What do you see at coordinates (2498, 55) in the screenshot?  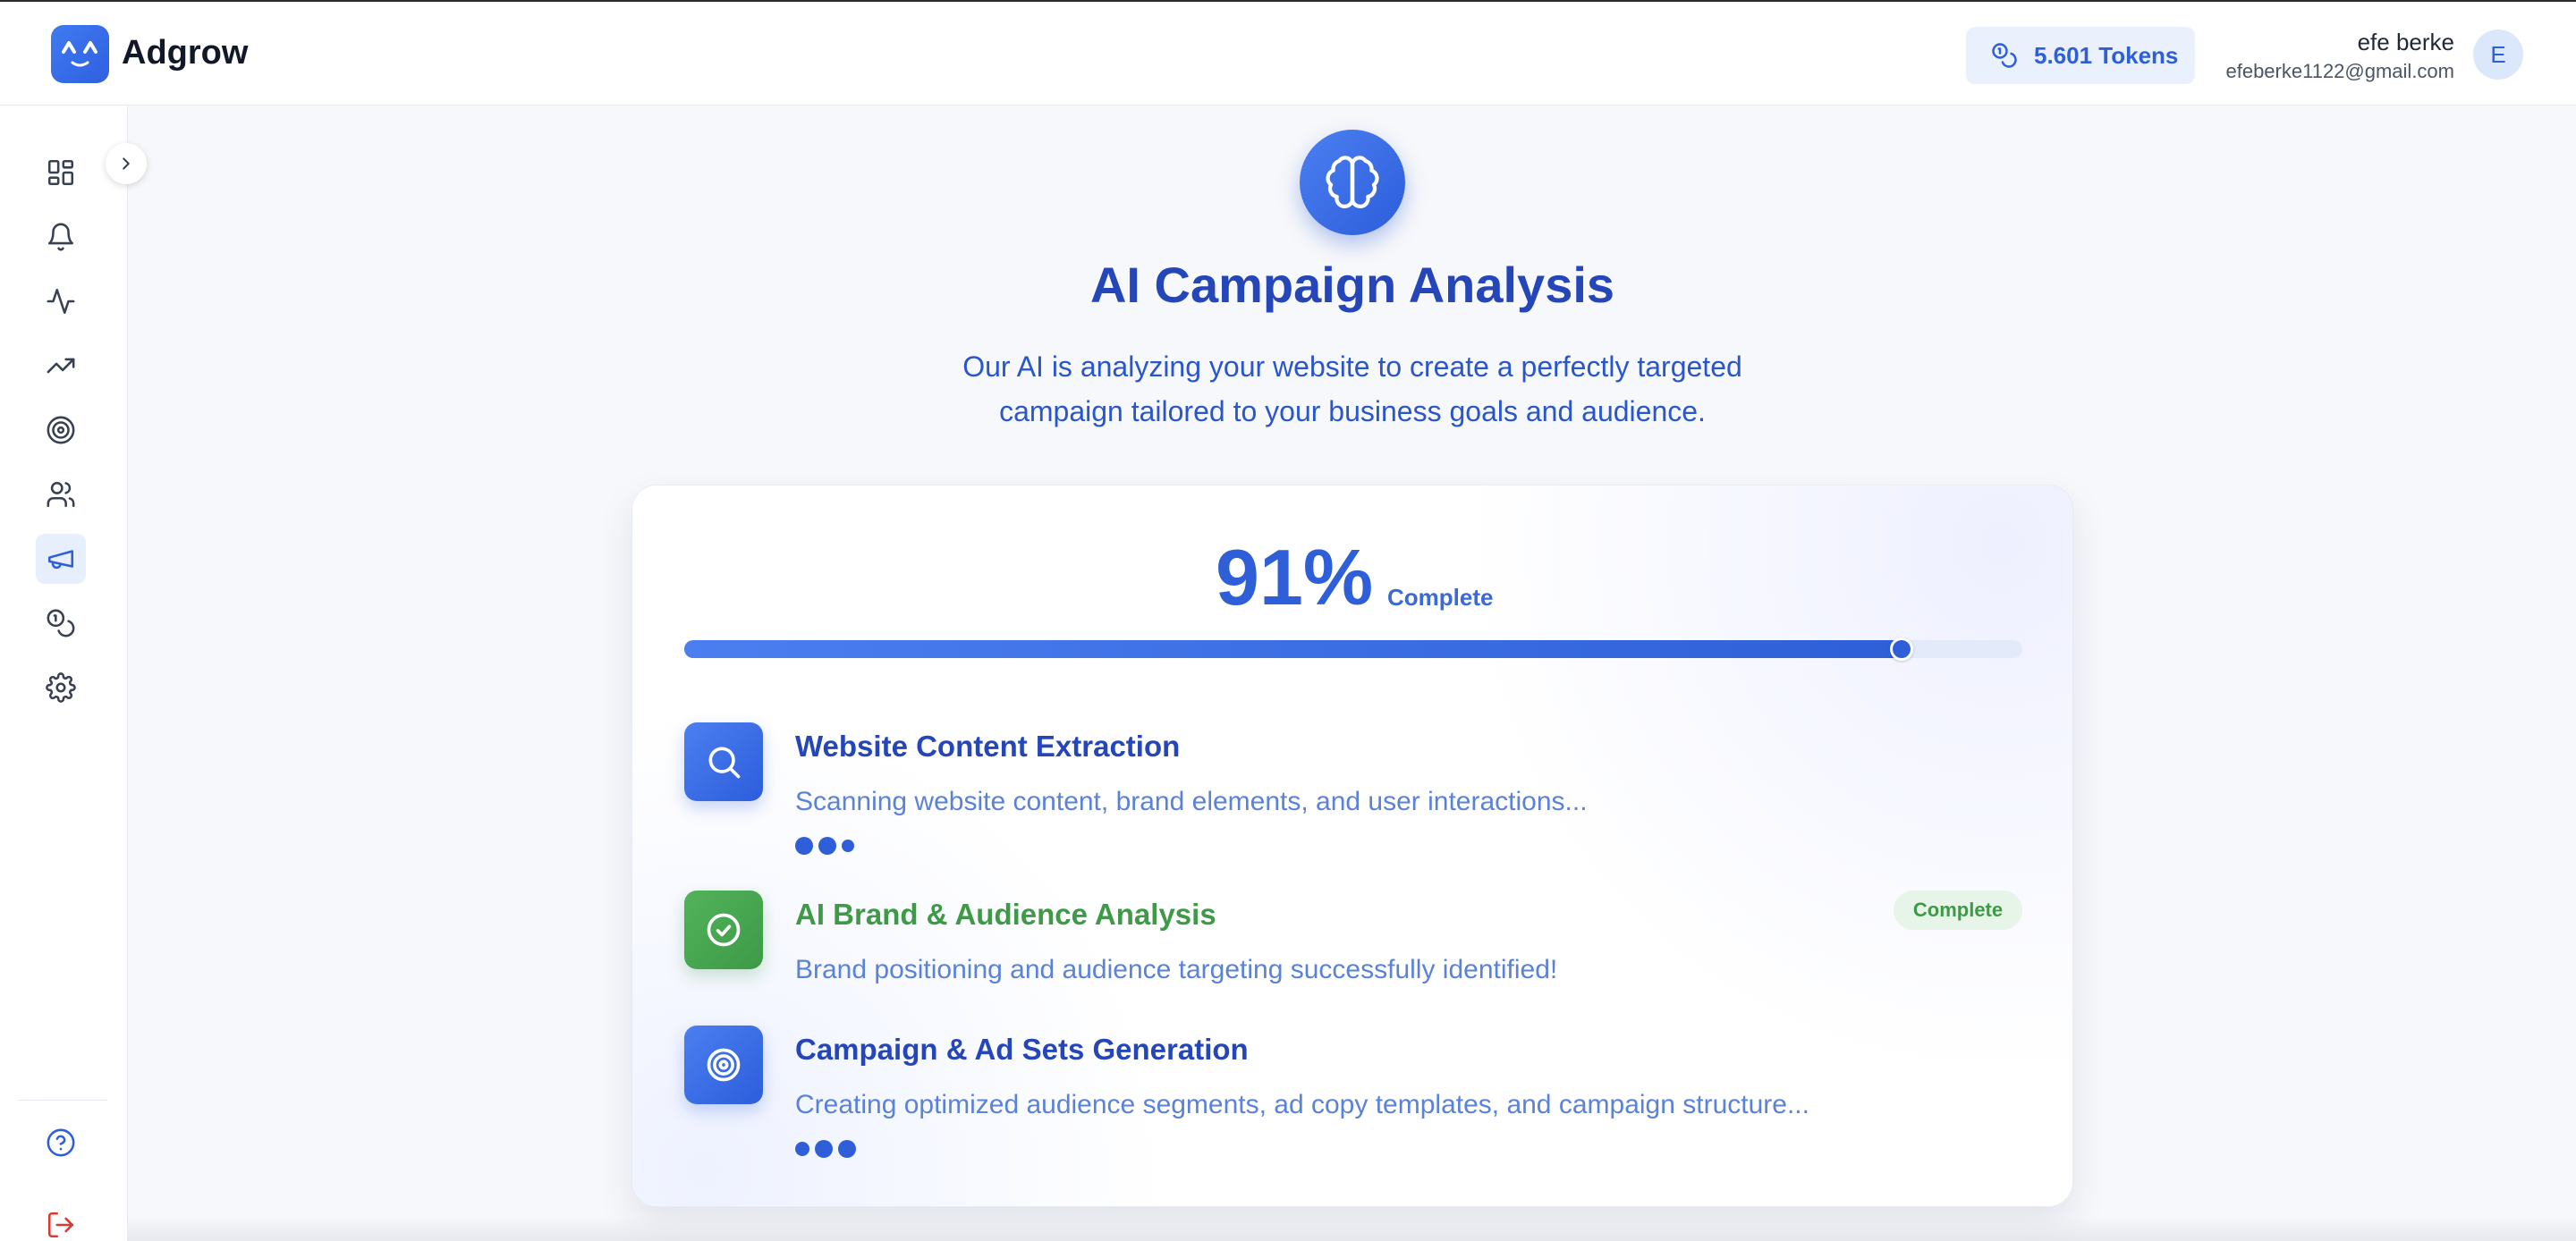 I see `avatar: E` at bounding box center [2498, 55].